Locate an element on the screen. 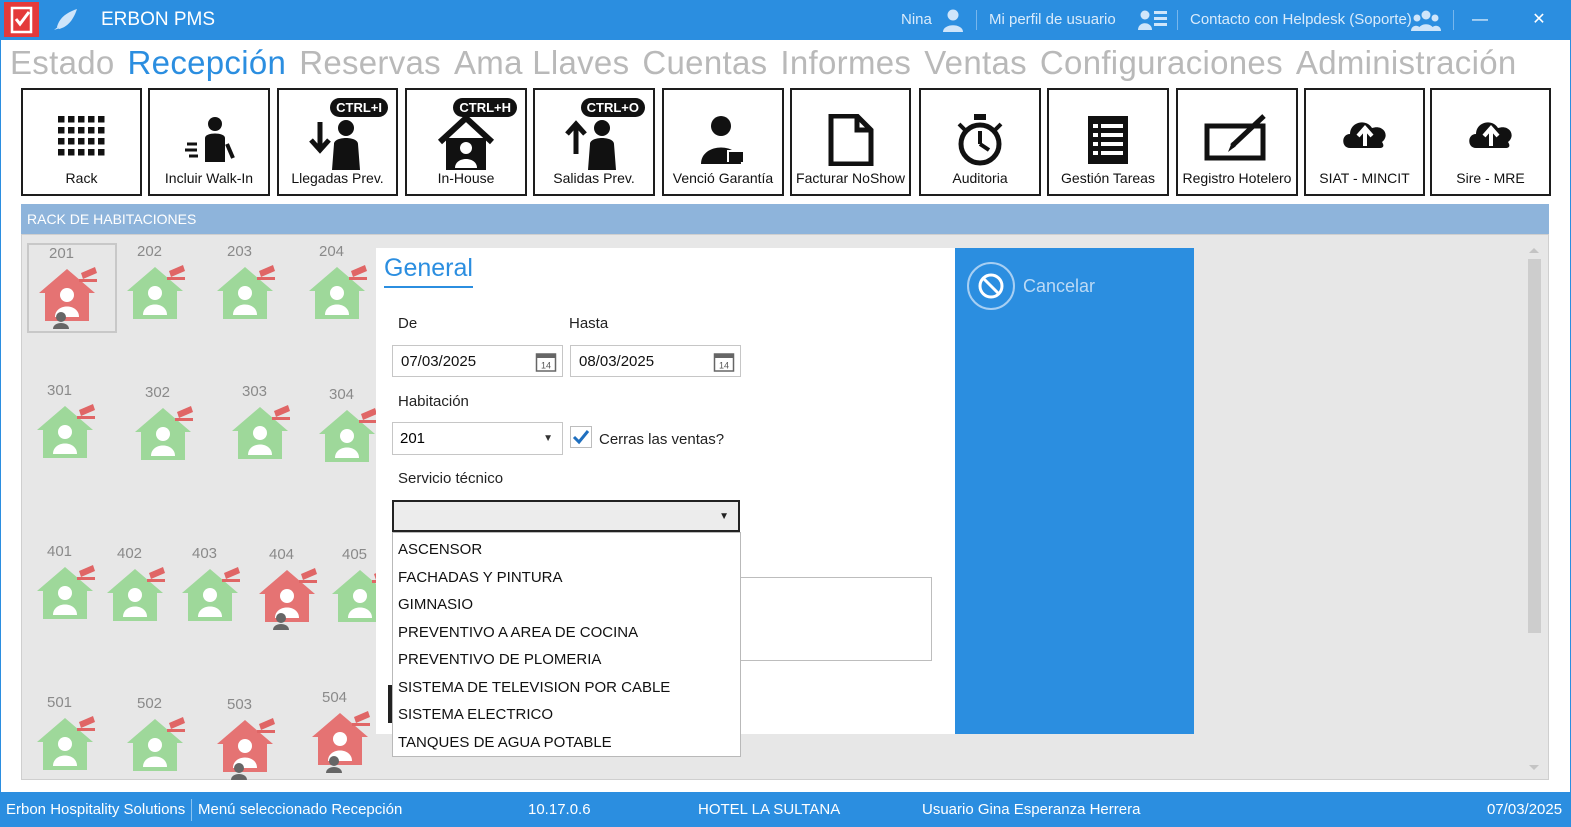 Image resolution: width=1571 pixels, height=827 pixels. menu-item-administración: Administración is located at coordinates (1406, 62).